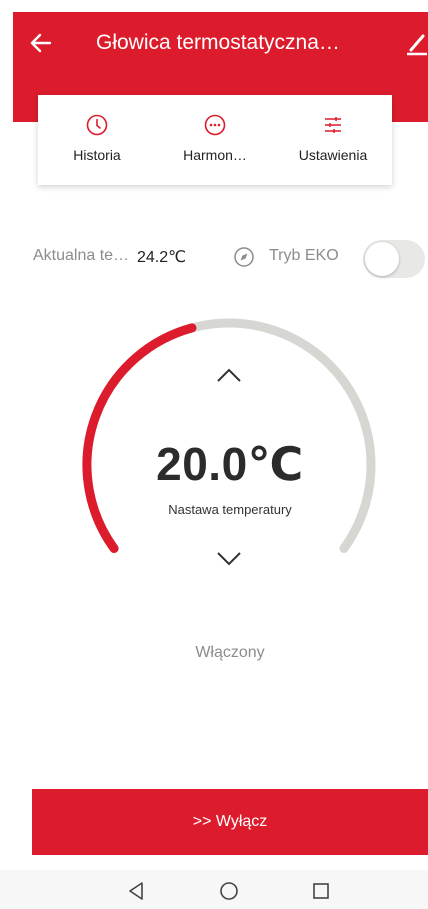 This screenshot has width=428, height=909. I want to click on tab-history-label: Historia, so click(97, 155).